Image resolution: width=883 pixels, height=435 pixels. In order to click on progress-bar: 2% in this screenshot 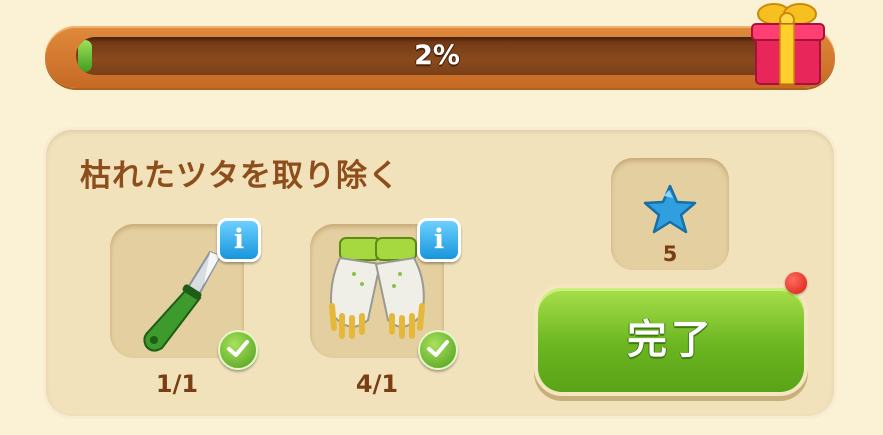, I will do `click(440, 57)`.